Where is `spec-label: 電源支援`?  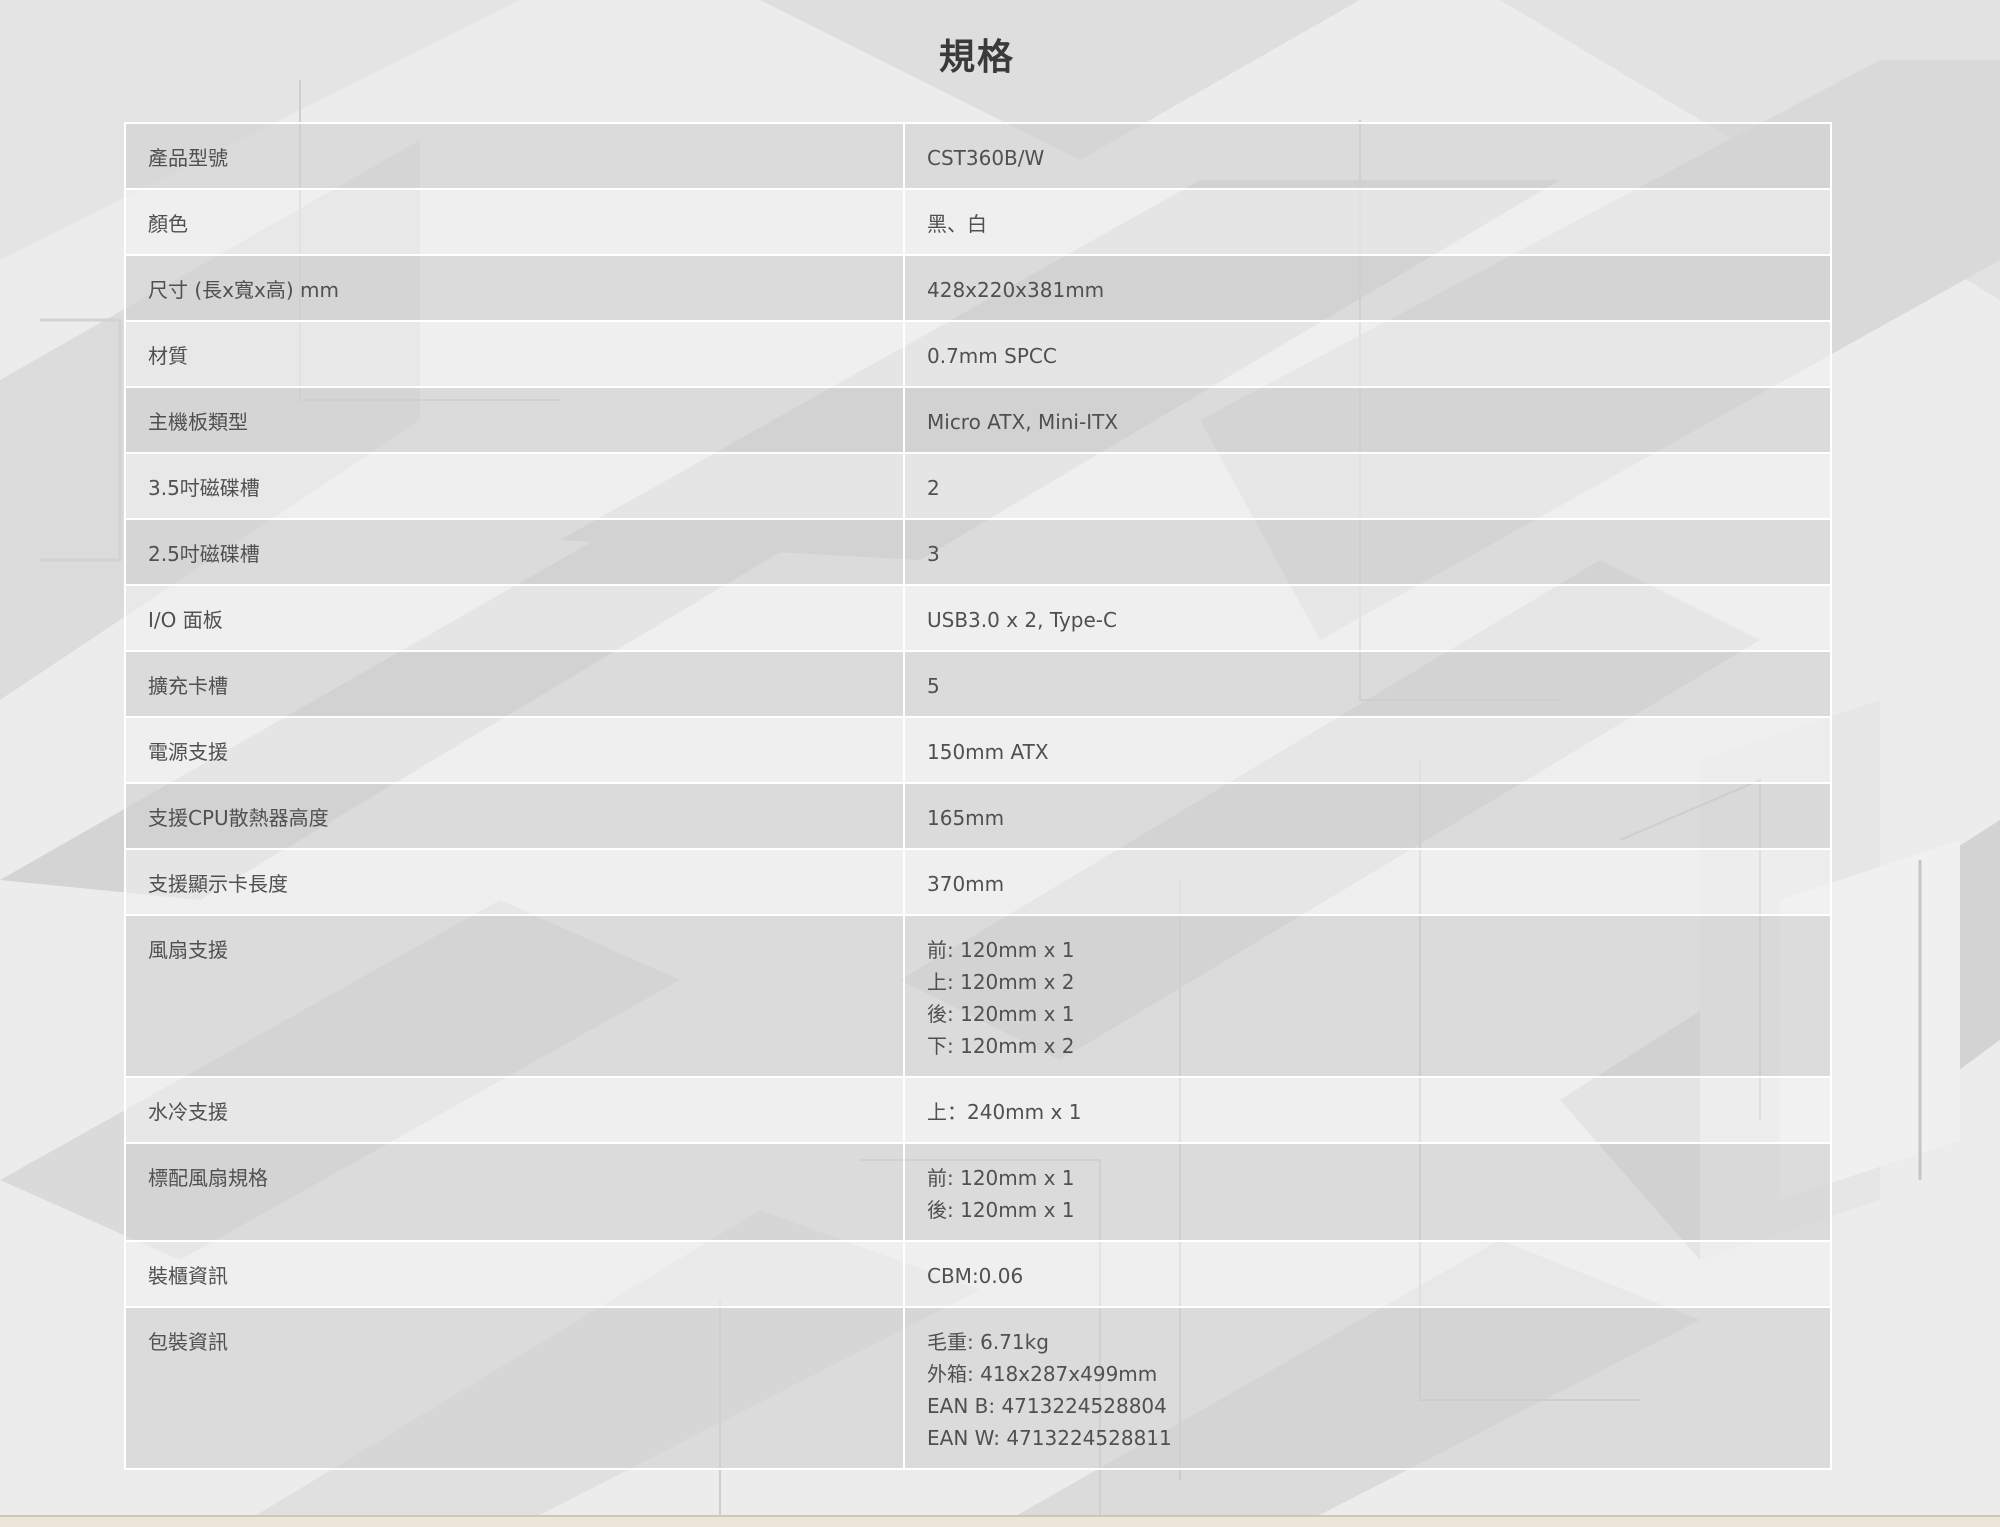
spec-label: 電源支援 is located at coordinates (515, 750).